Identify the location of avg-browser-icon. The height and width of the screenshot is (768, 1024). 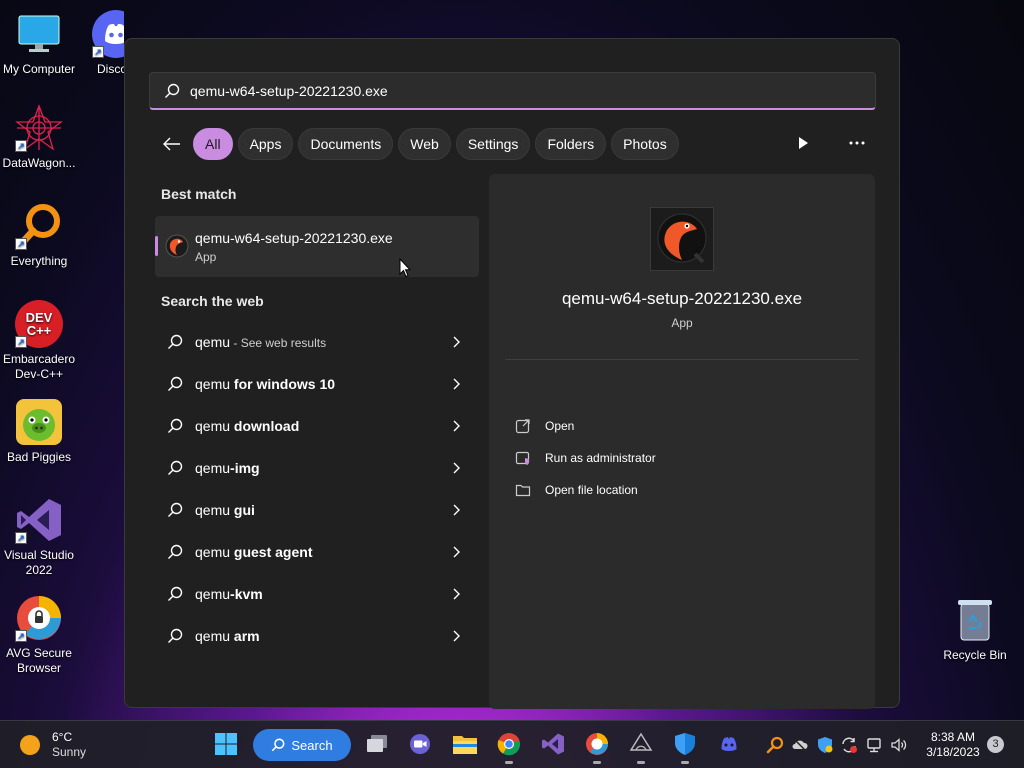
(597, 744).